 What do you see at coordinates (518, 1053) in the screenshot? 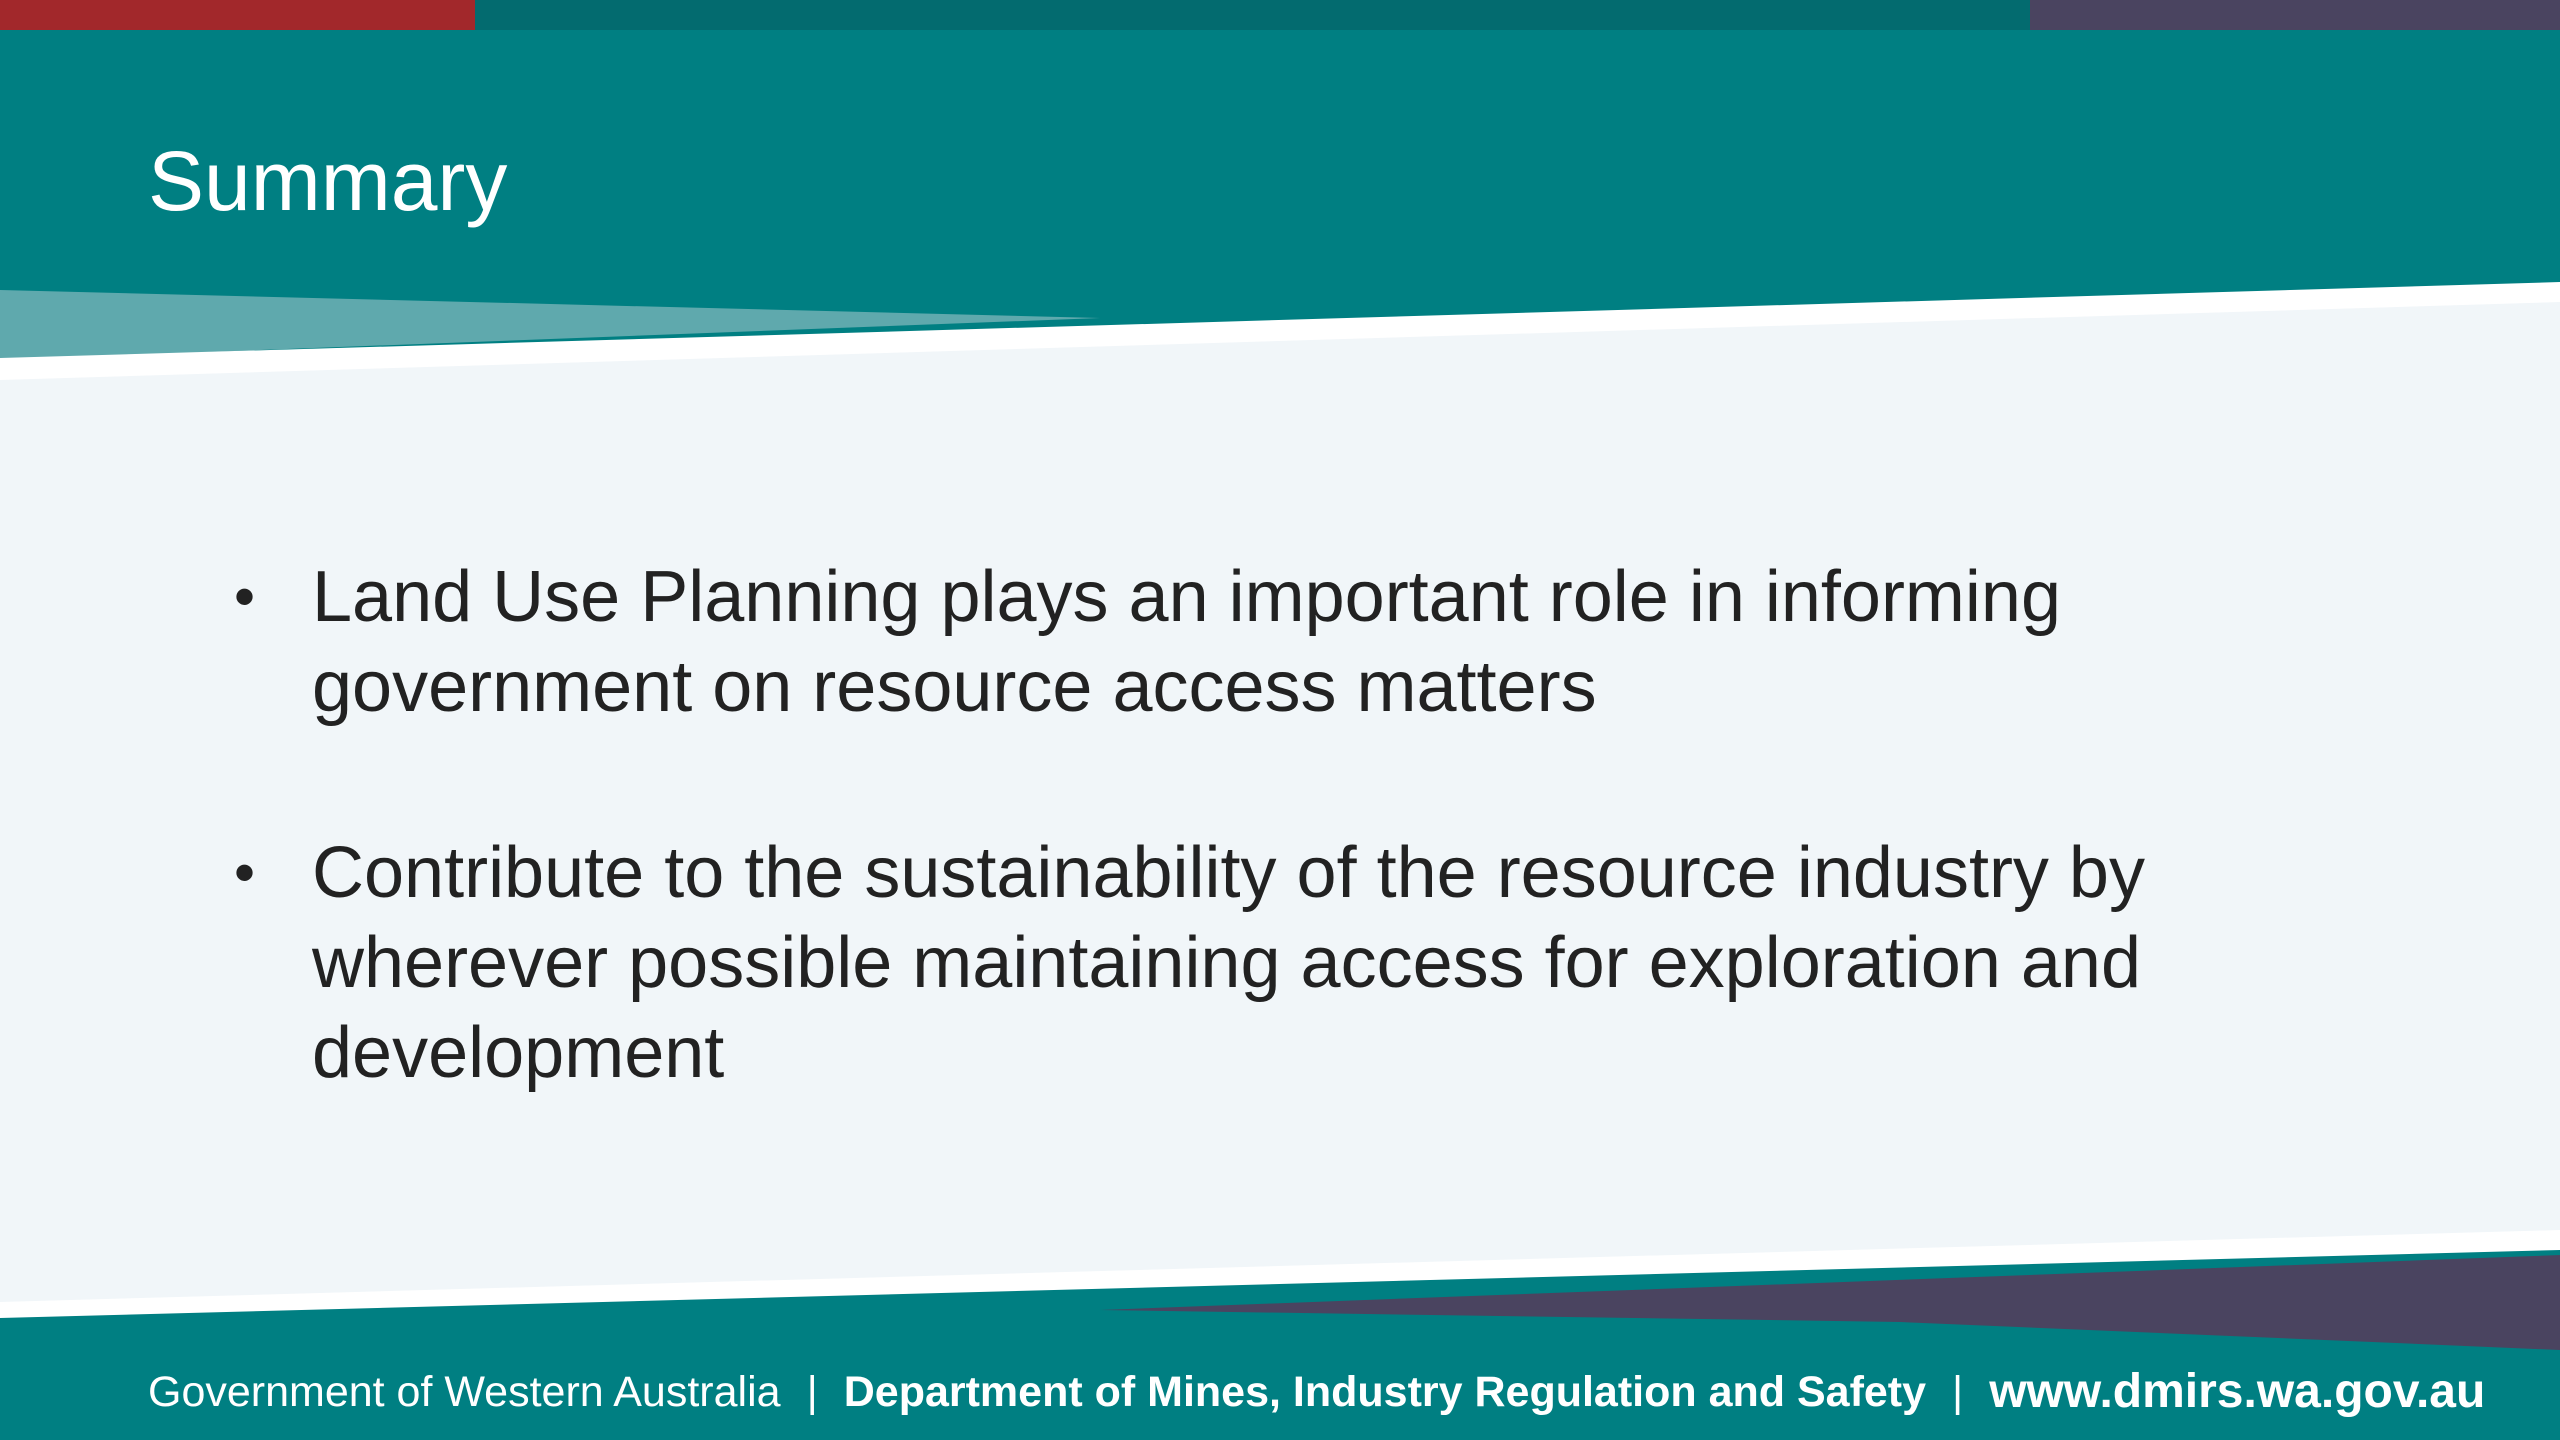
I see `bullet-line: development` at bounding box center [518, 1053].